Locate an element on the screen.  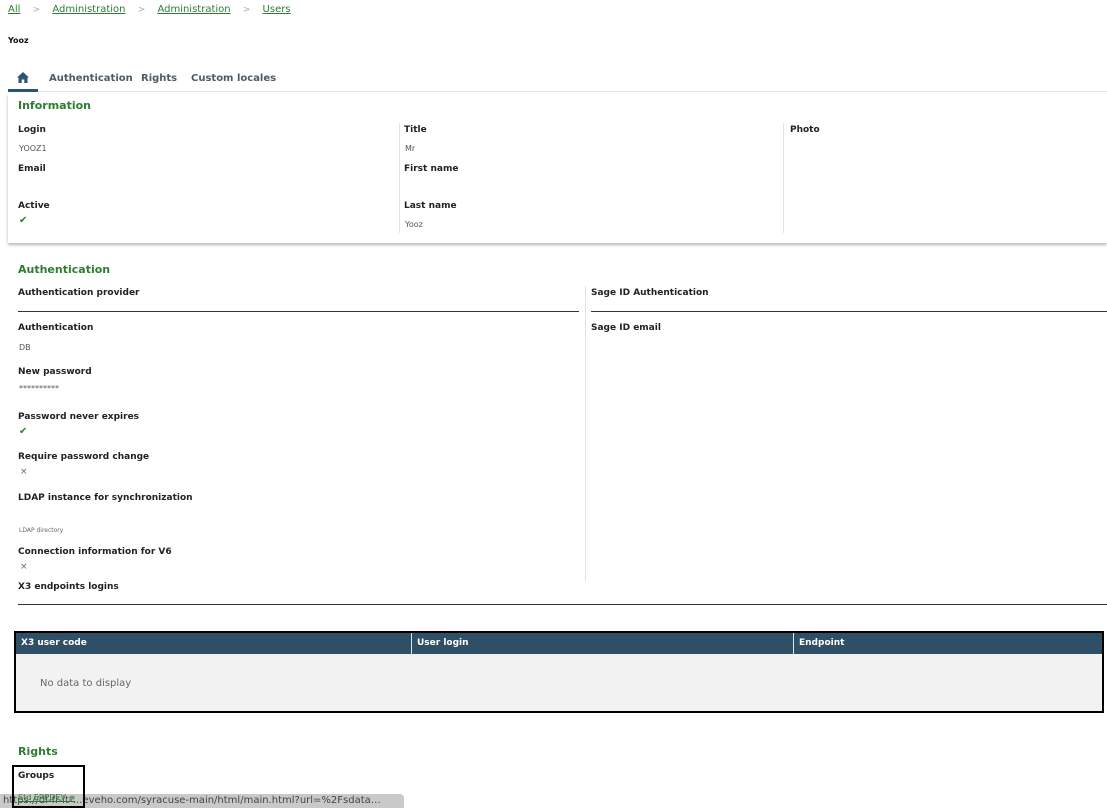
breadcrumb-administration-2: Administration is located at coordinates (193, 9).